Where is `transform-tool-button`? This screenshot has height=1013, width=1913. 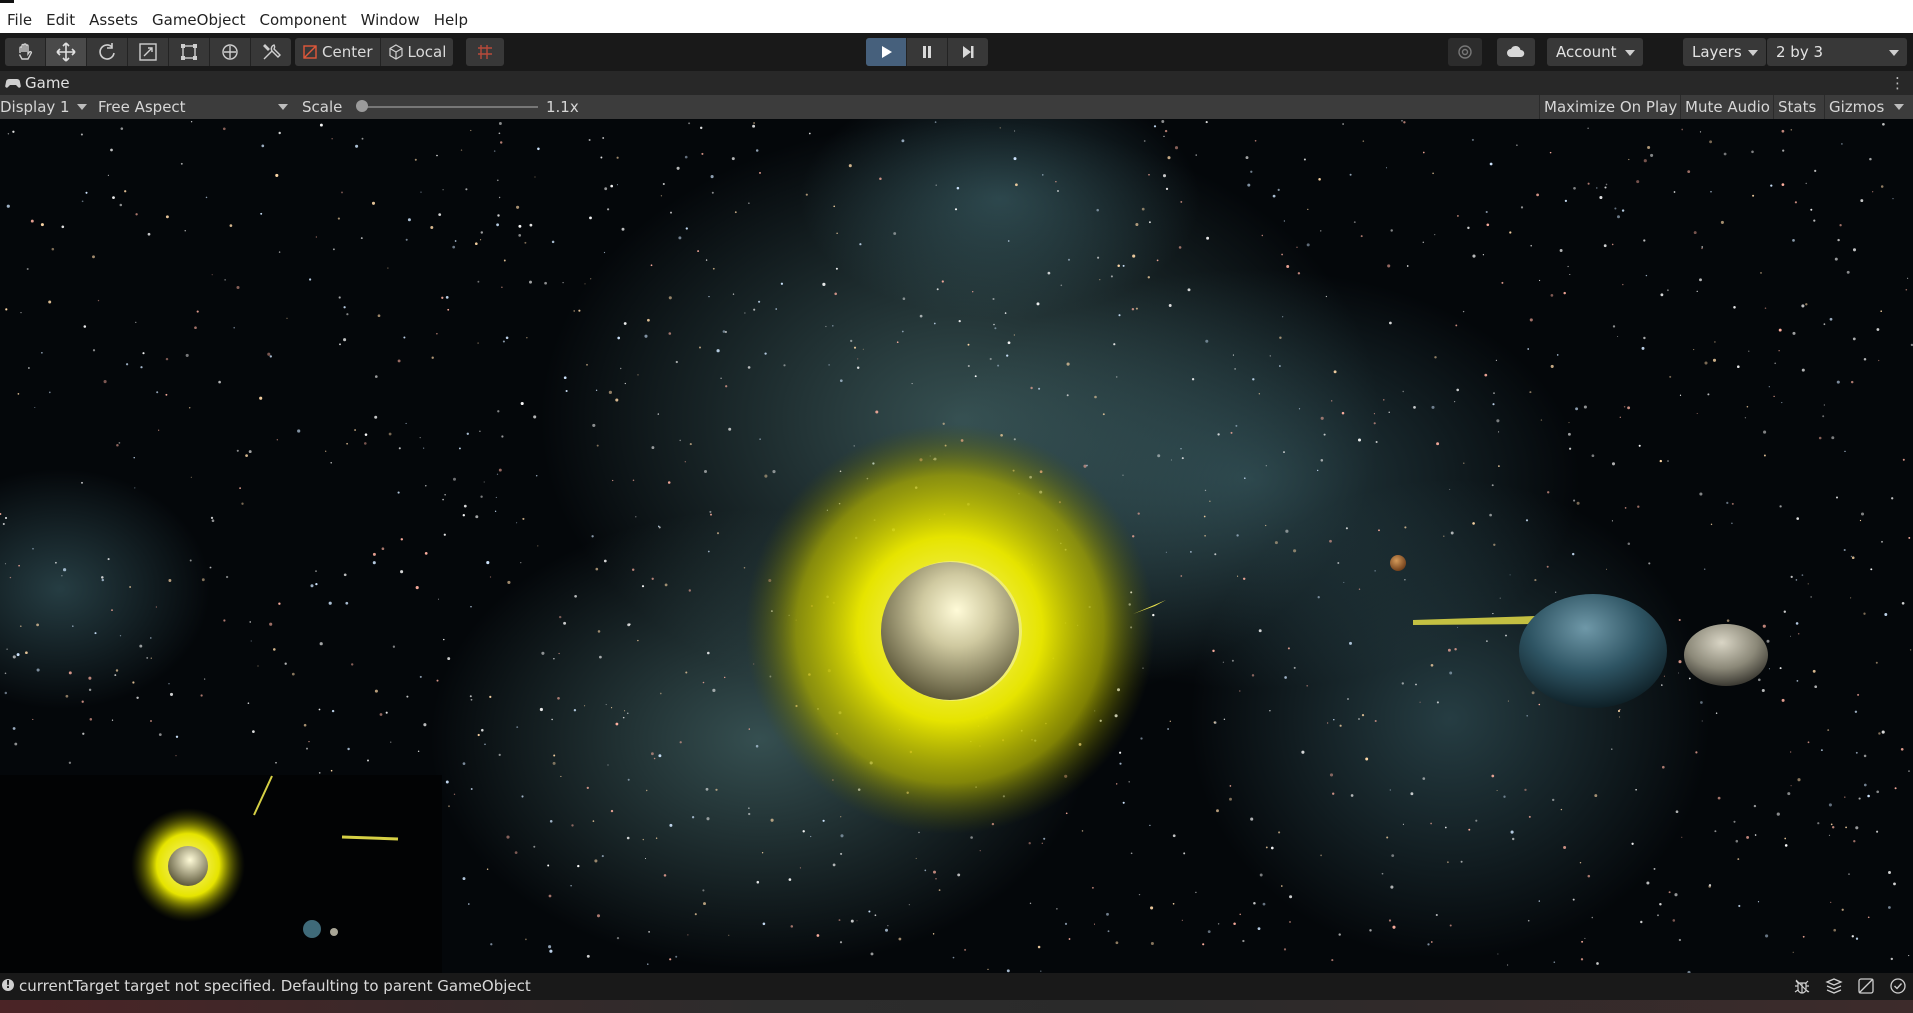
transform-tool-button is located at coordinates (230, 52).